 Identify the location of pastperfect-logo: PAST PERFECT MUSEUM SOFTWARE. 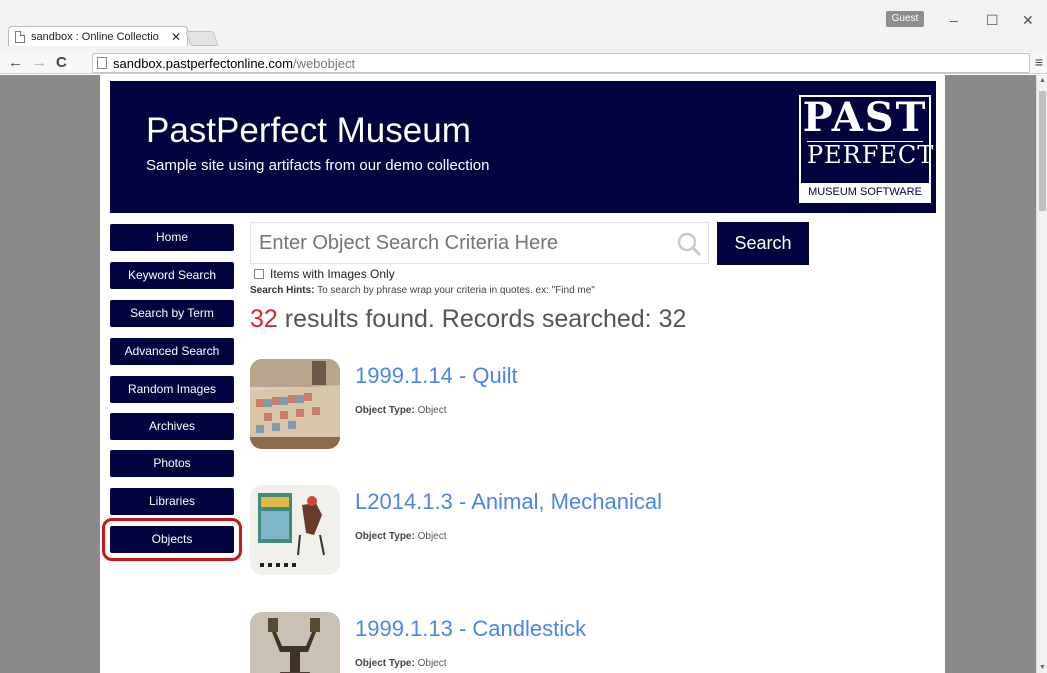
(867, 148).